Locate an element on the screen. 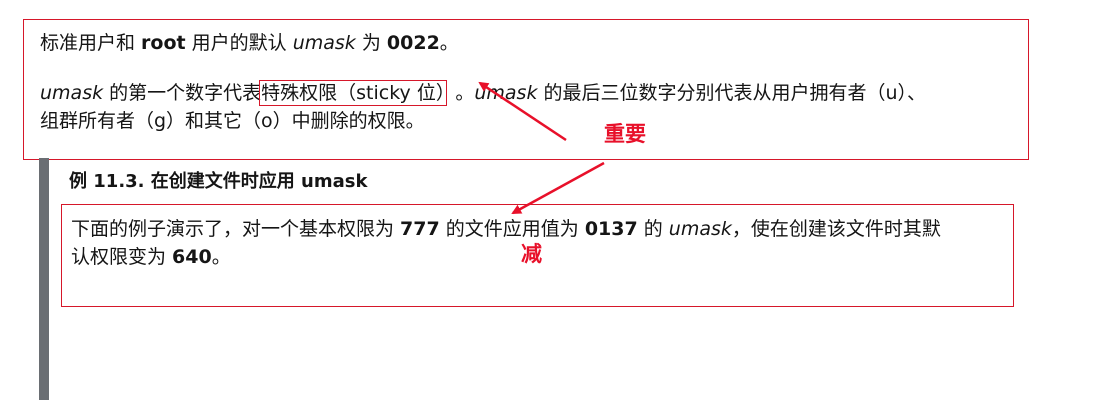 This screenshot has height=400, width=1095. arrow-to-sticky-bit is located at coordinates (522, 111).